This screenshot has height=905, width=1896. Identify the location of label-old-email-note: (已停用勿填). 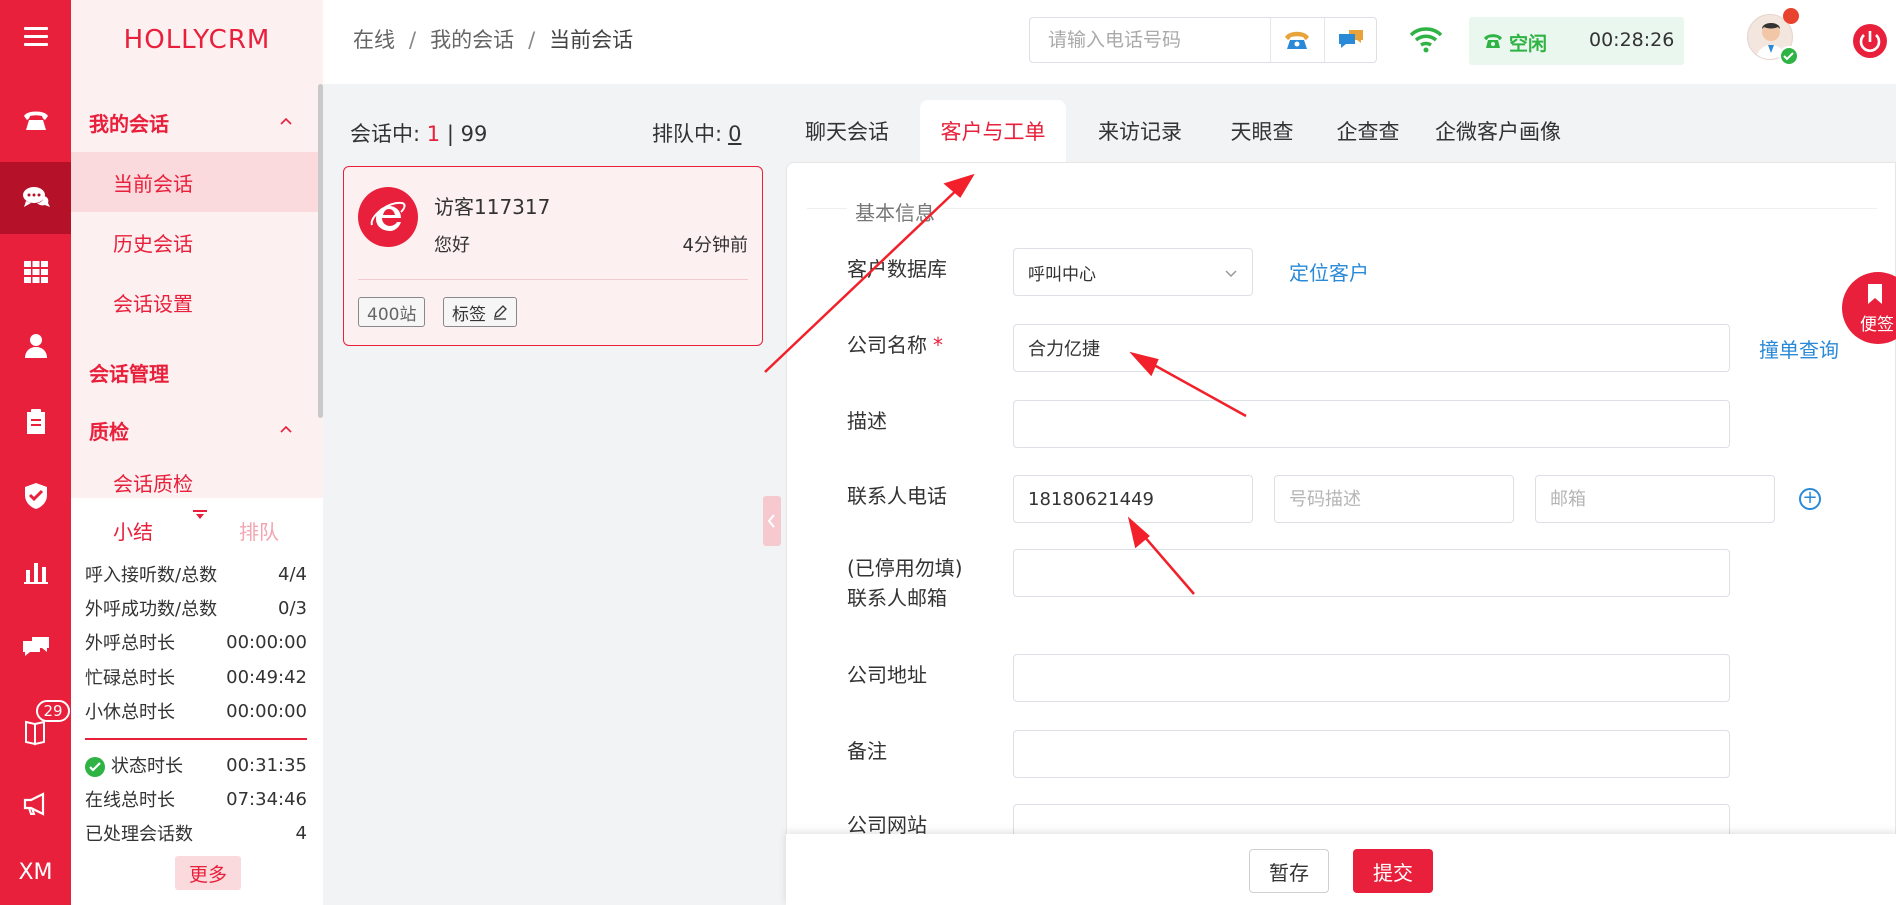
(905, 568).